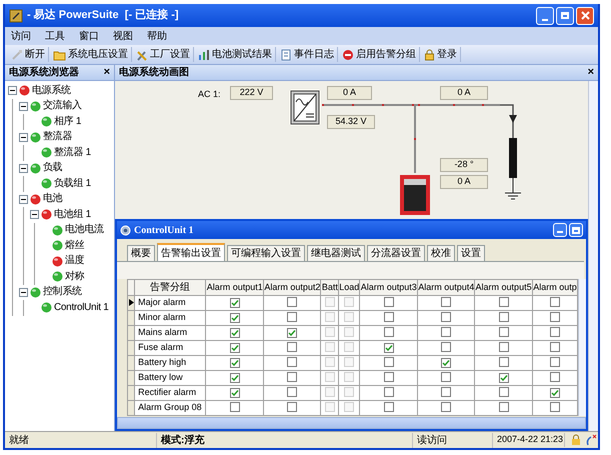 Image resolution: width=611 pixels, height=455 pixels. I want to click on tab: 告警输出设置, so click(191, 252).